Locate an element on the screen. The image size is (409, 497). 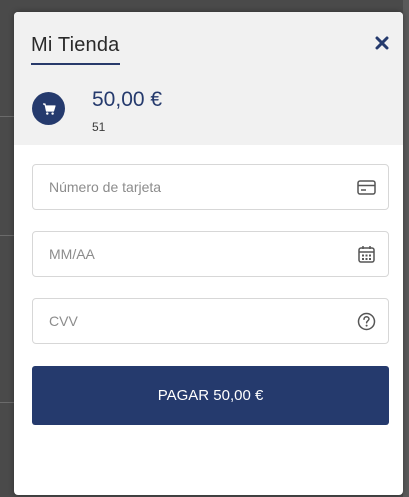
card-number-input is located at coordinates (194, 187).